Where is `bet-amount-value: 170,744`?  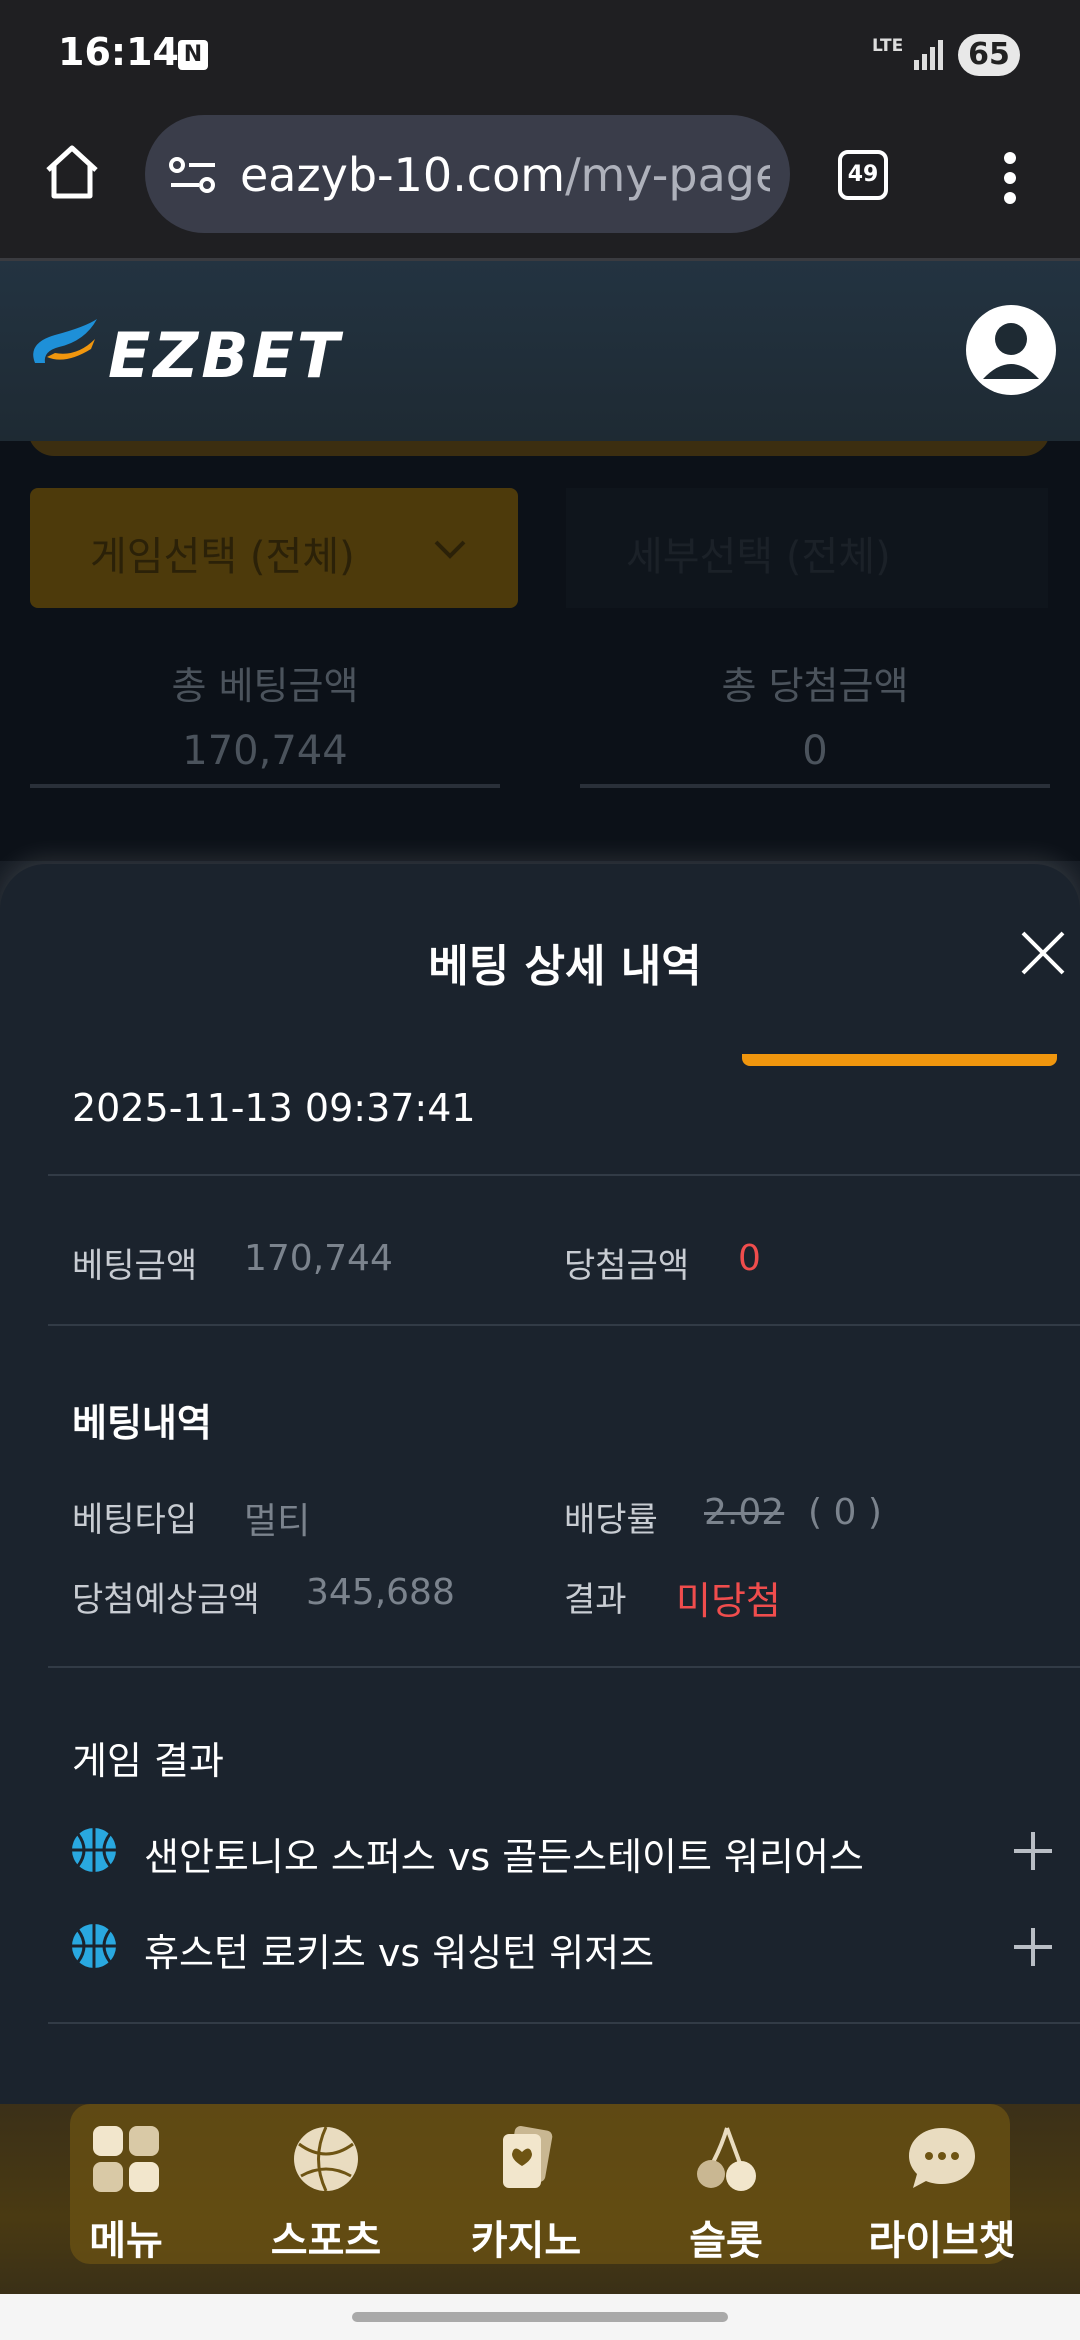 bet-amount-value: 170,744 is located at coordinates (318, 1258).